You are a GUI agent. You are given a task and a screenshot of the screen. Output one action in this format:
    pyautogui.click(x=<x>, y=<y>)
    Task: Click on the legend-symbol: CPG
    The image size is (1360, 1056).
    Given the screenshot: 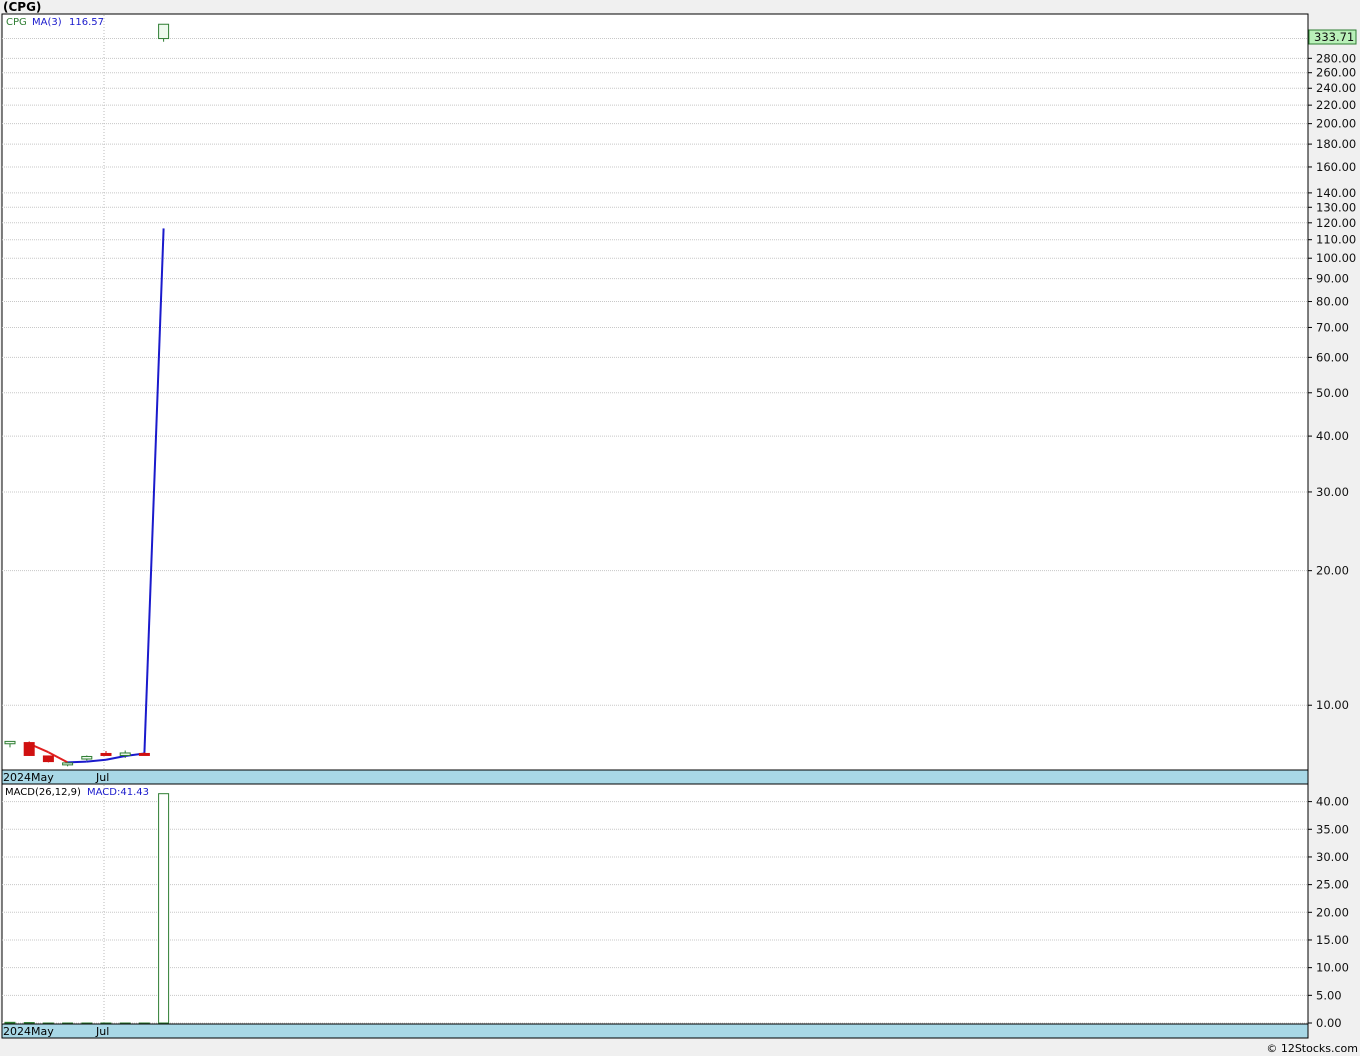 What is the action you would take?
    pyautogui.click(x=16, y=22)
    